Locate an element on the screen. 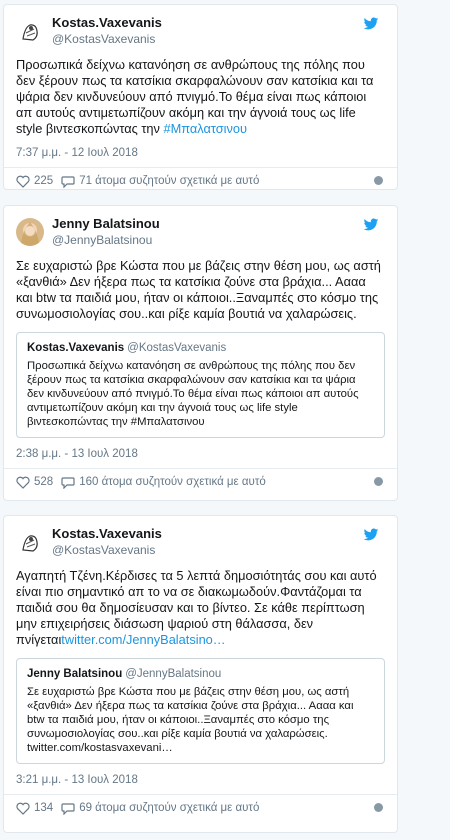  reply-action: 160 άτομα συζητούν σχετικά με αυτό is located at coordinates (163, 482).